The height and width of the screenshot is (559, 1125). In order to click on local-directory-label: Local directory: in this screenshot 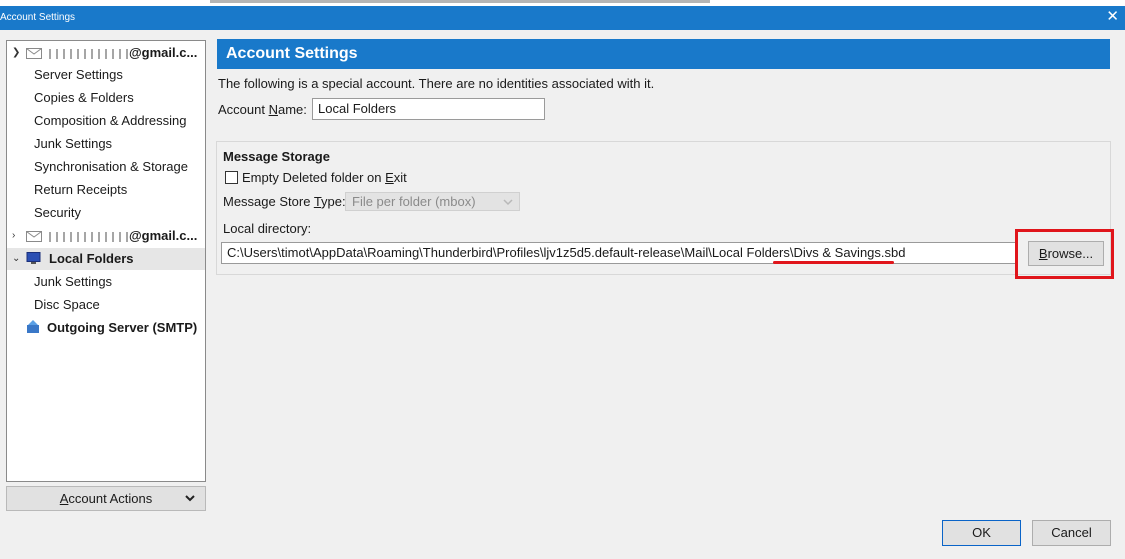, I will do `click(267, 228)`.